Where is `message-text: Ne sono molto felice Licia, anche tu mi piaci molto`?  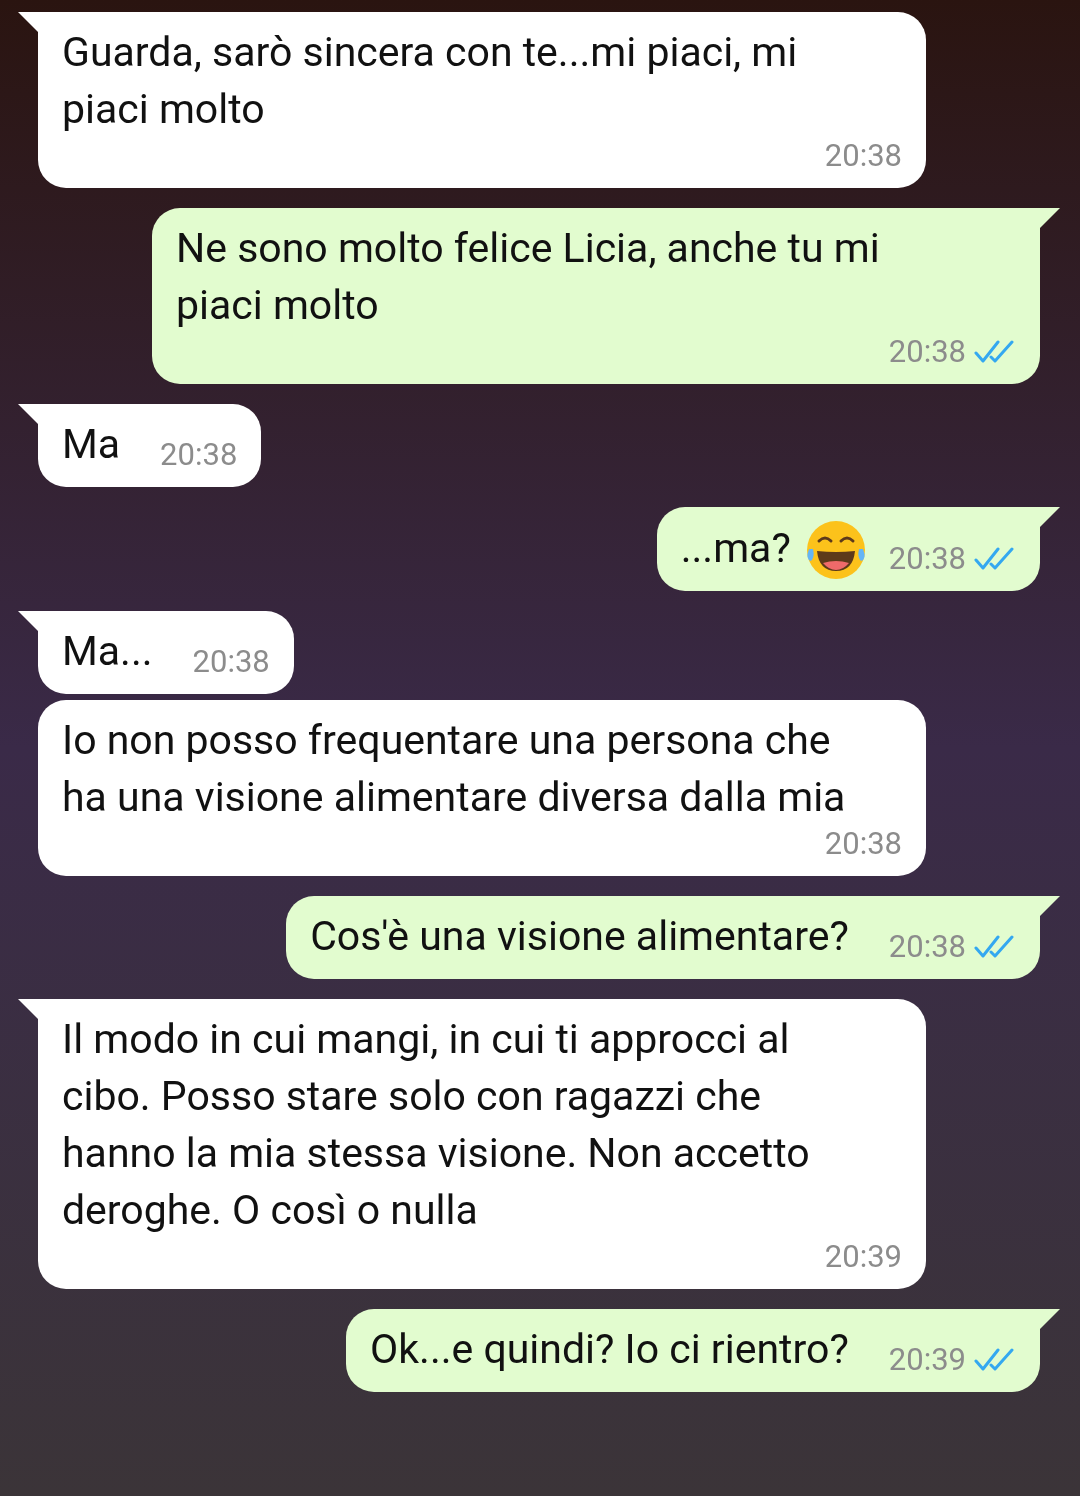
message-text: Ne sono molto felice Licia, anche tu mi piaci molto is located at coordinates (528, 277).